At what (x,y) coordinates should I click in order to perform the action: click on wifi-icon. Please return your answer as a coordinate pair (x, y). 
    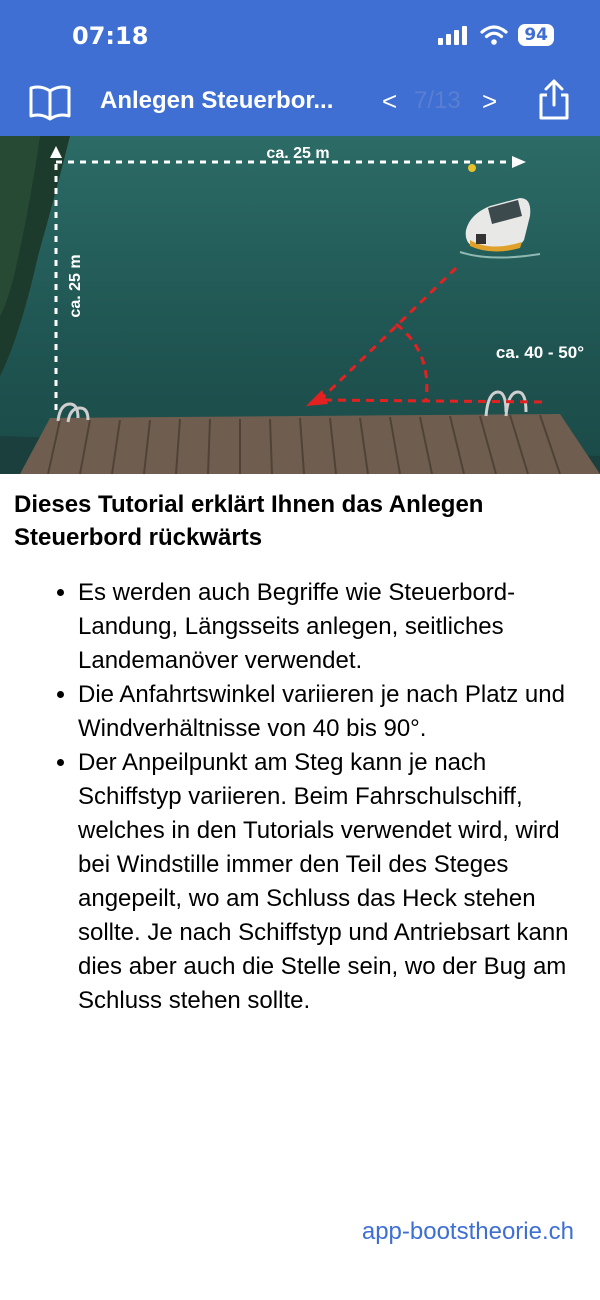
    Looking at the image, I should click on (494, 35).